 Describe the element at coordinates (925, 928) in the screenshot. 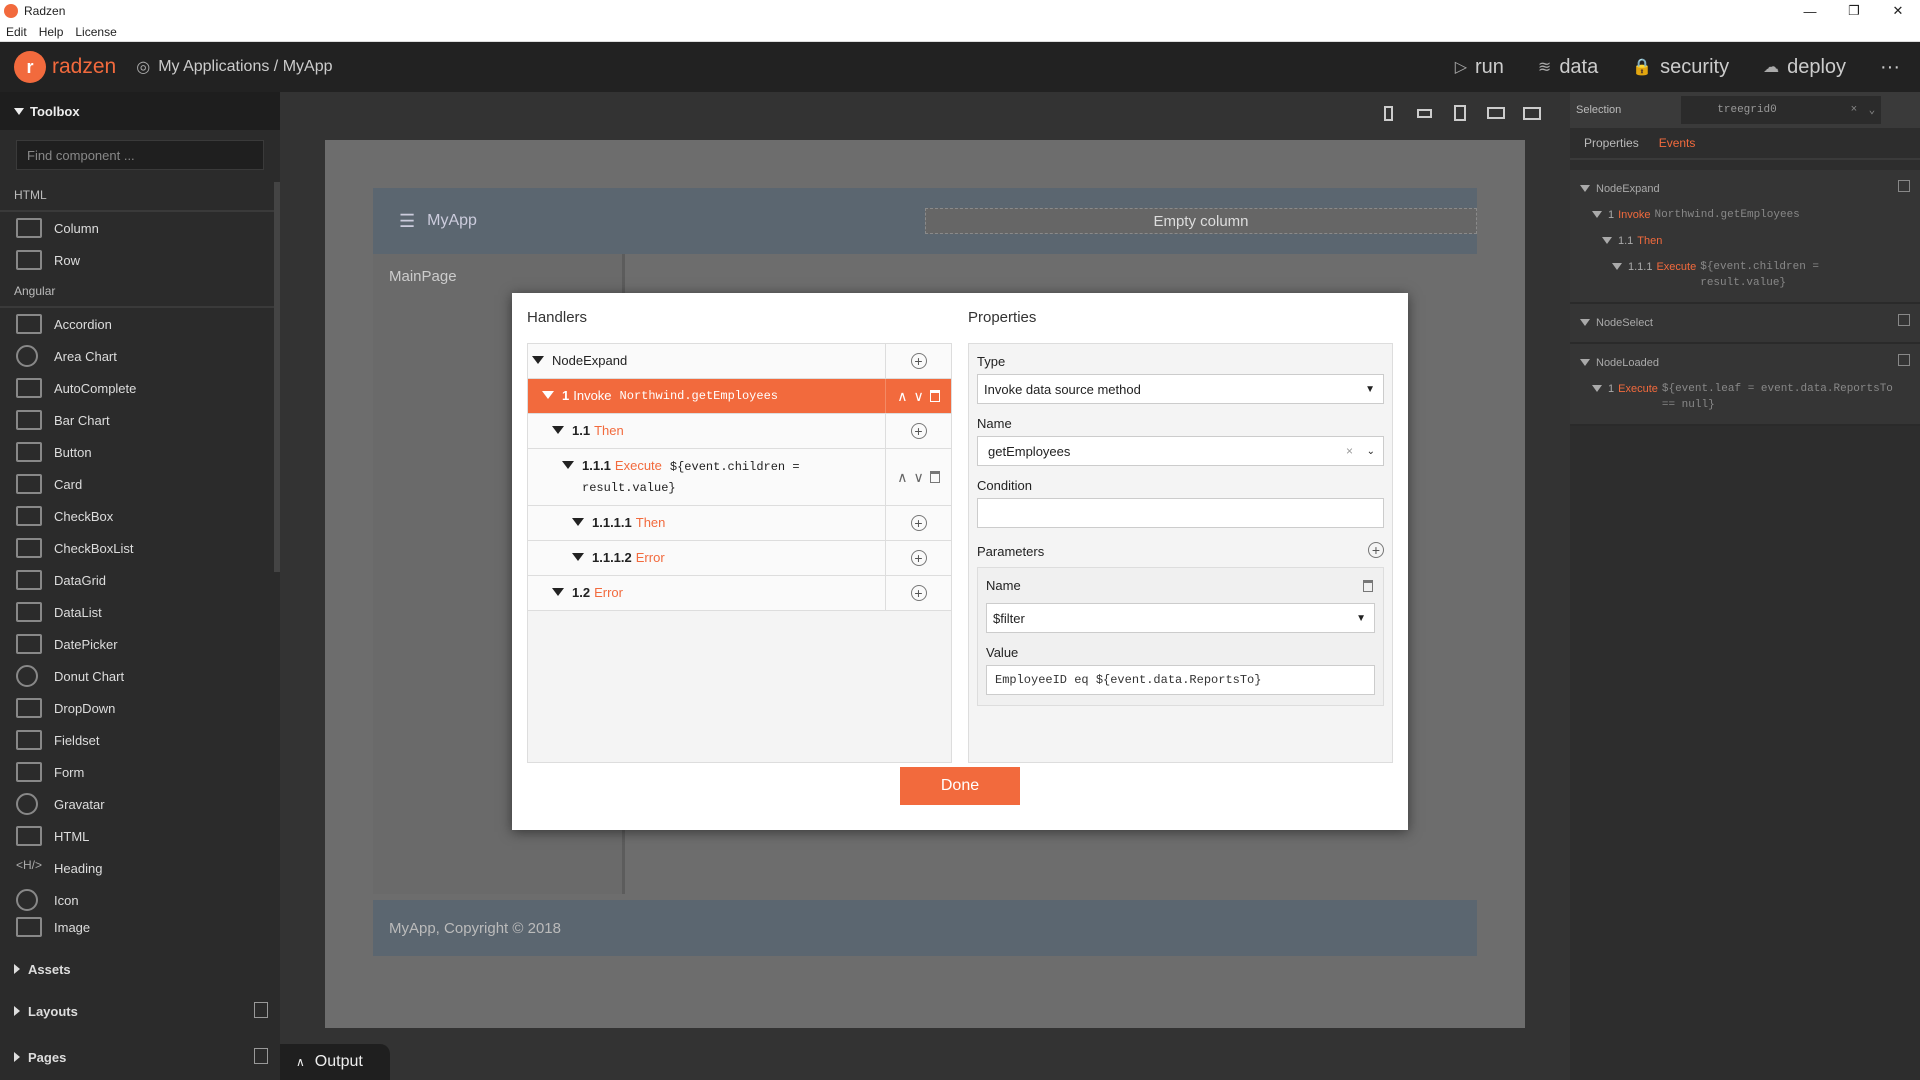

I see `app-footer: MyApp, Copyright © 2018` at that location.